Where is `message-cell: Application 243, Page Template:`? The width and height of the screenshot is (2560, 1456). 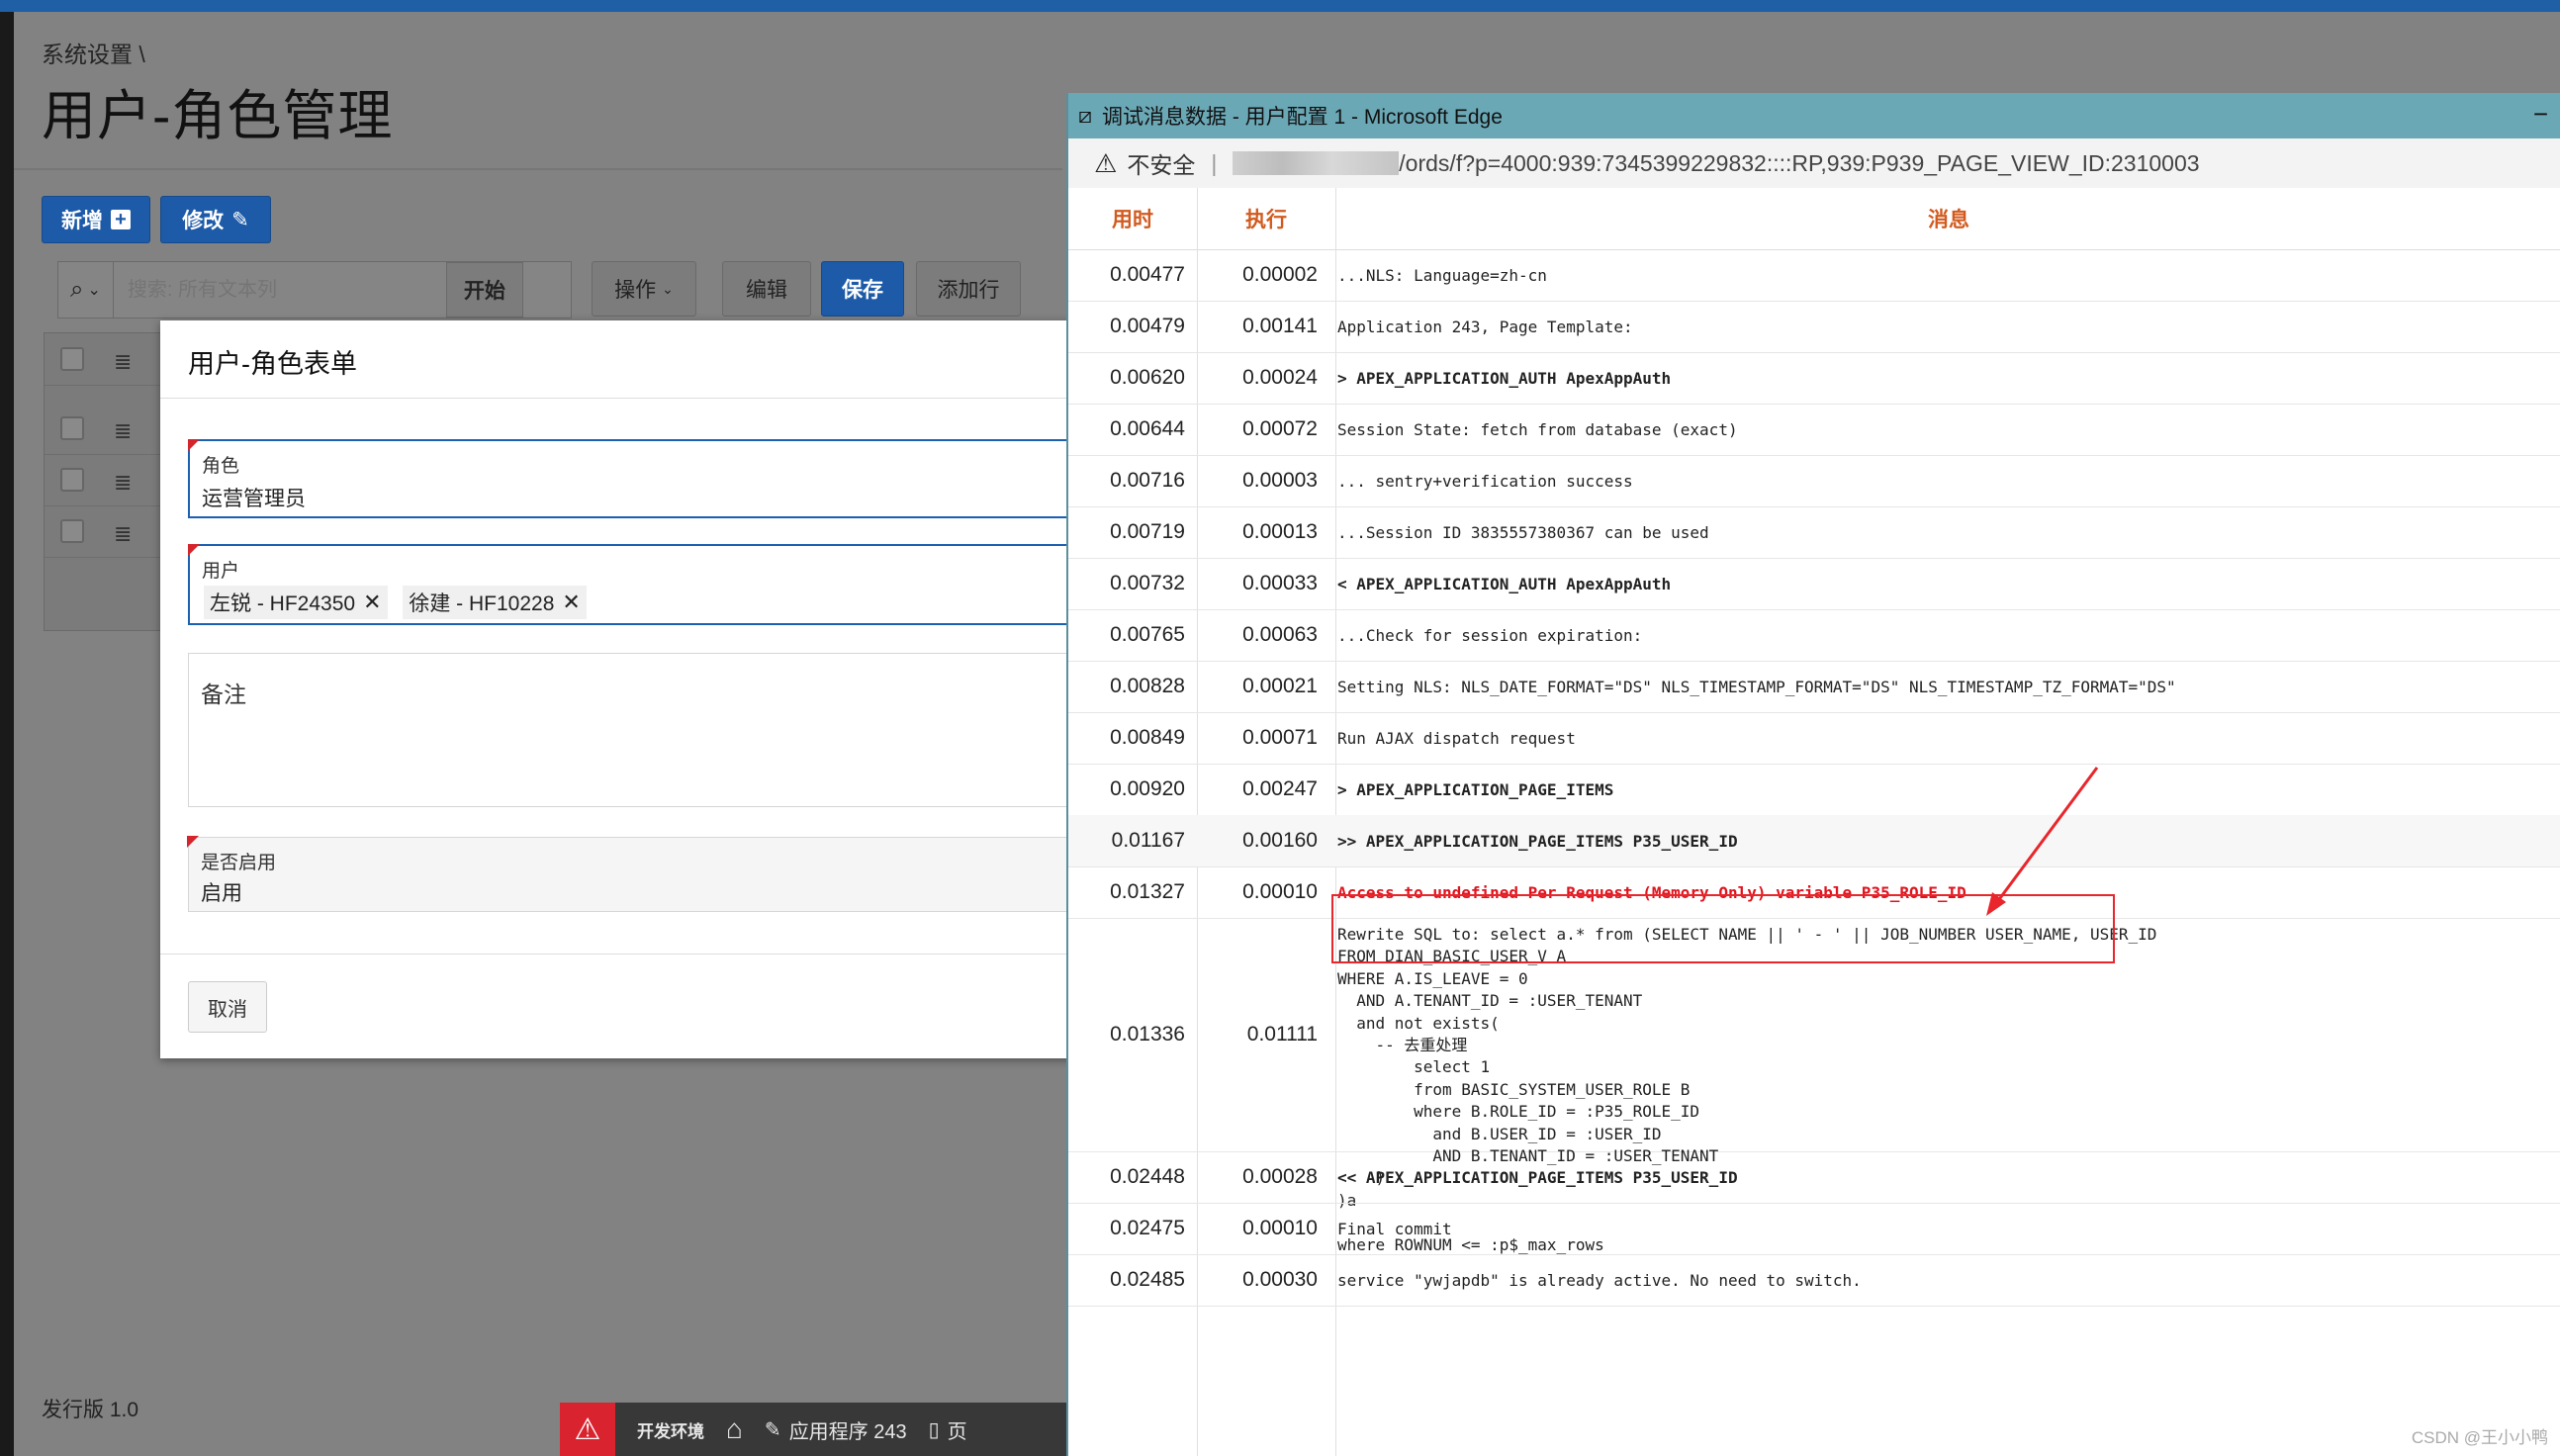 message-cell: Application 243, Page Template: is located at coordinates (1485, 327).